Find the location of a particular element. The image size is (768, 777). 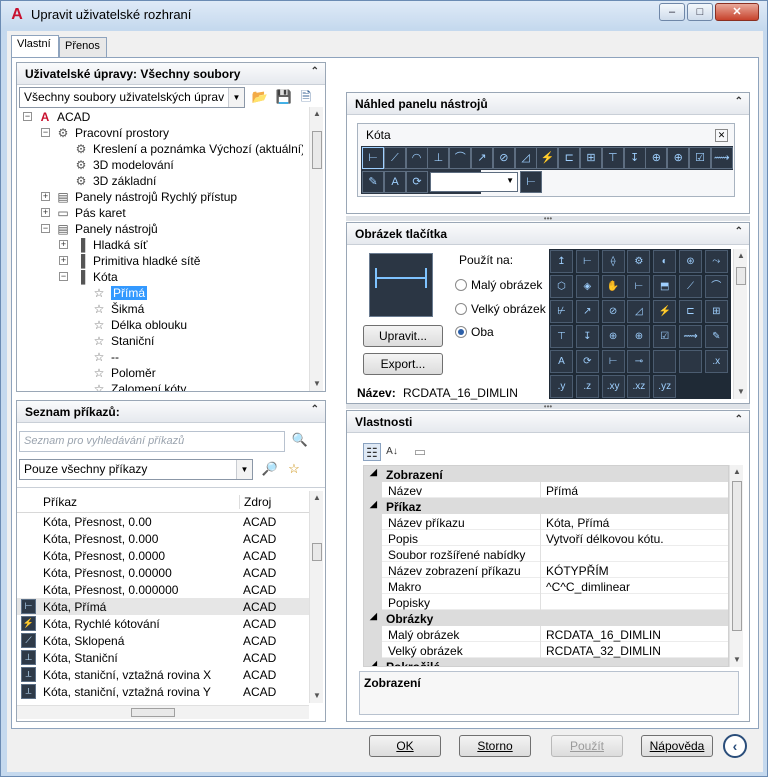

save-as-icon: 🗎 is located at coordinates (306, 97).